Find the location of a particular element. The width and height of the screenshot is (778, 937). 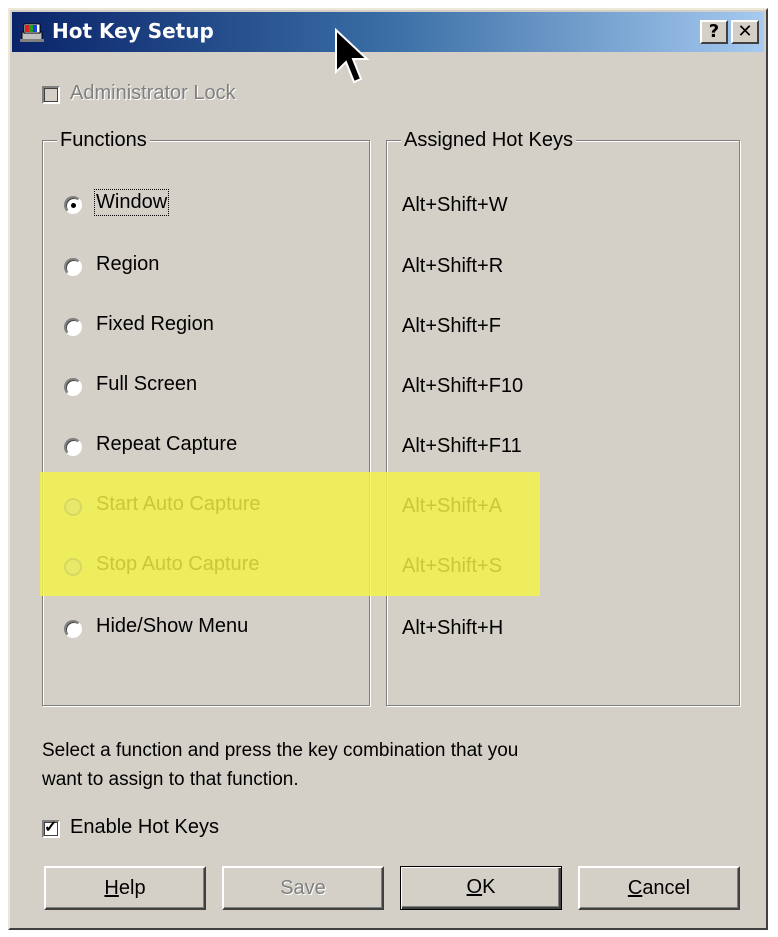

assigned-hot-keys-group-title: Assigned Hot Keys is located at coordinates (488, 140).